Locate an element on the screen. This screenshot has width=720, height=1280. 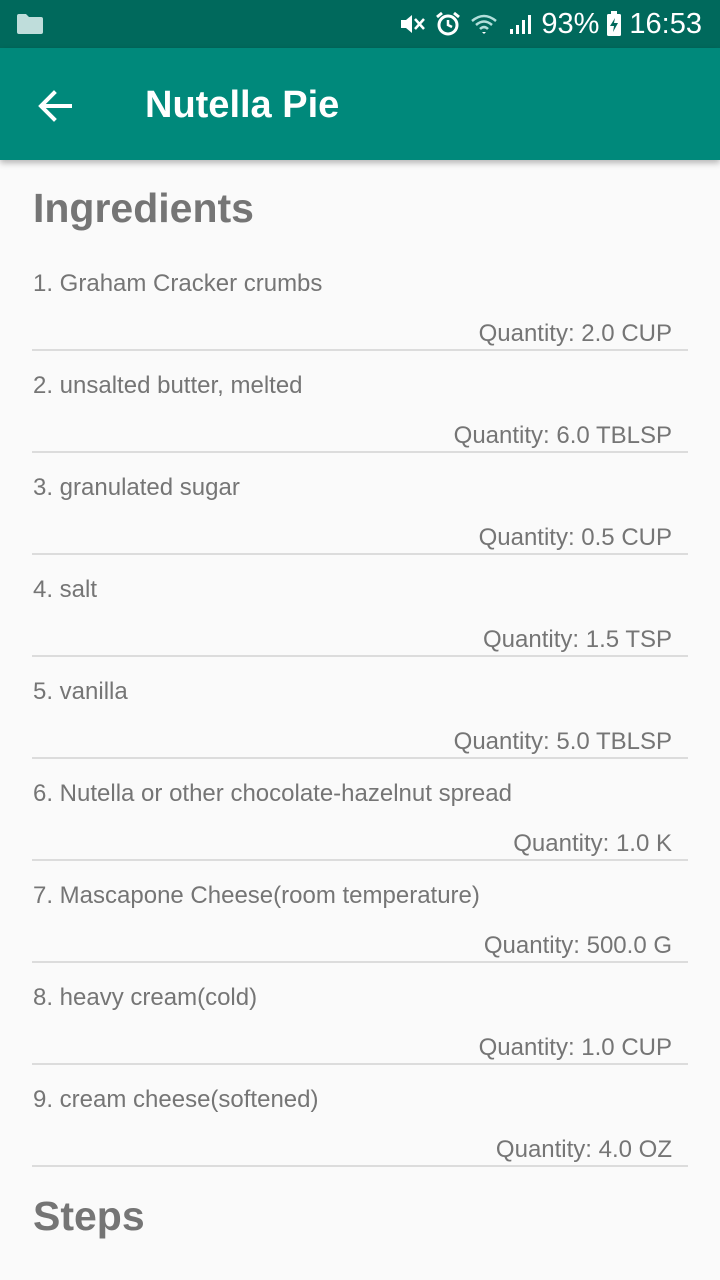
battery-percent: 93% is located at coordinates (570, 23).